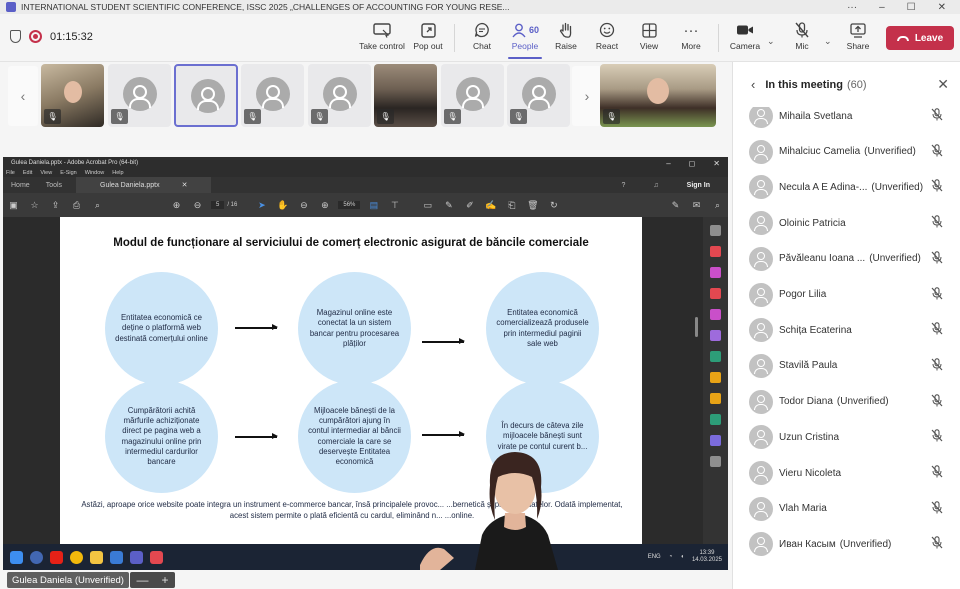 This screenshot has width=960, height=589. What do you see at coordinates (654, 557) in the screenshot?
I see `language-indicator: ENG` at bounding box center [654, 557].